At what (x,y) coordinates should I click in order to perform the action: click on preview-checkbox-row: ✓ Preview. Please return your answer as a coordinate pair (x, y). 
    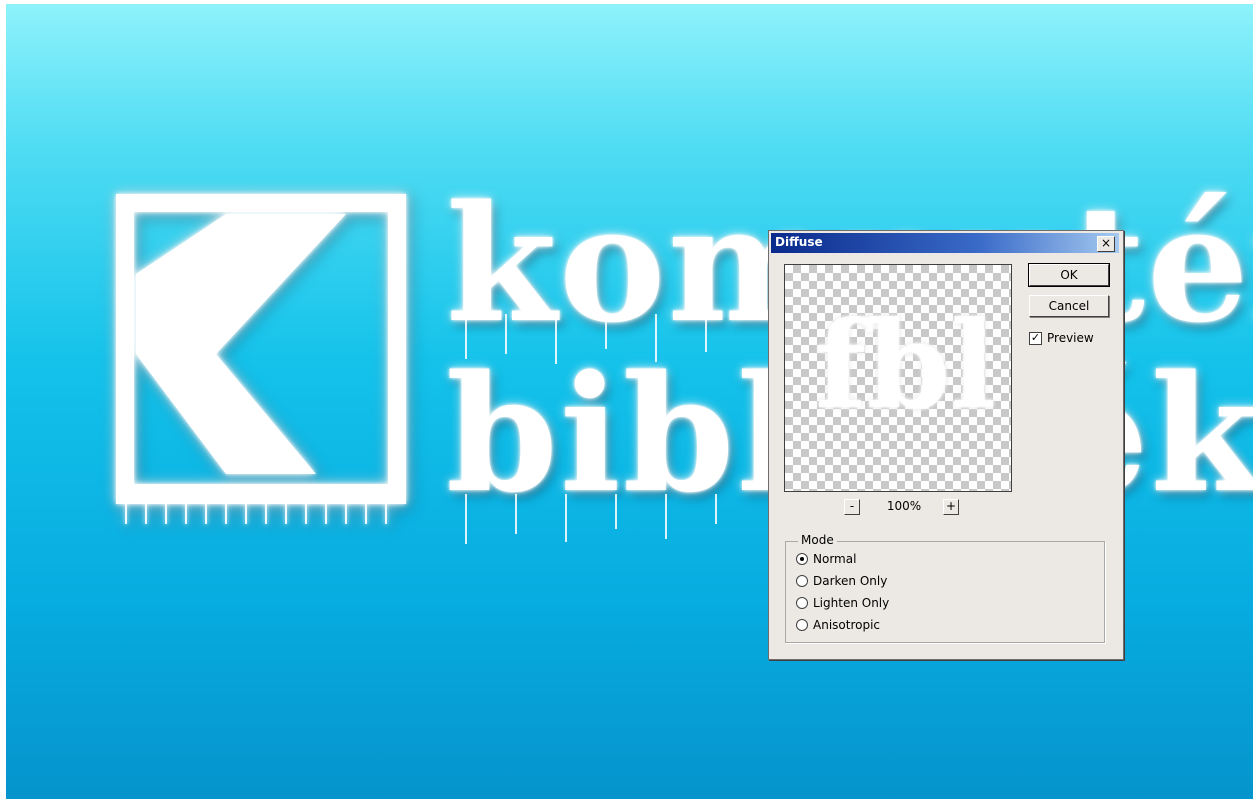
    Looking at the image, I should click on (1061, 338).